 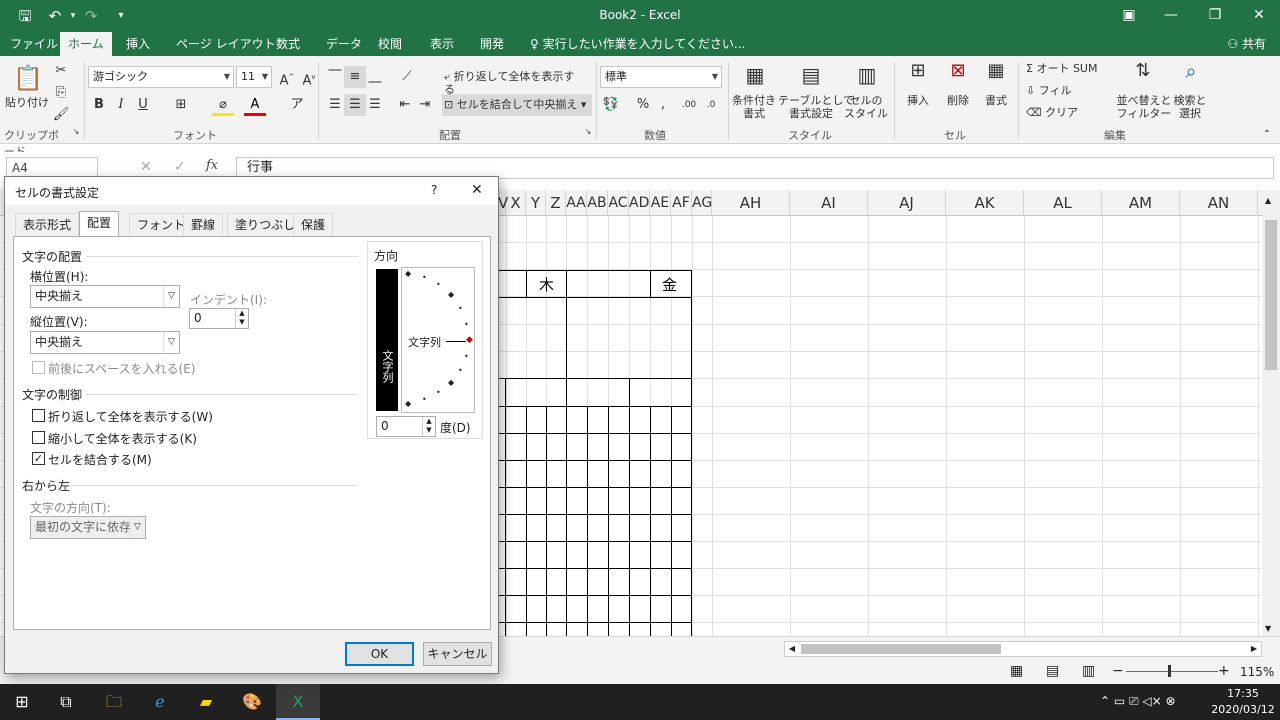 I want to click on ribbon-display-options-icon: ▣, so click(x=1129, y=16).